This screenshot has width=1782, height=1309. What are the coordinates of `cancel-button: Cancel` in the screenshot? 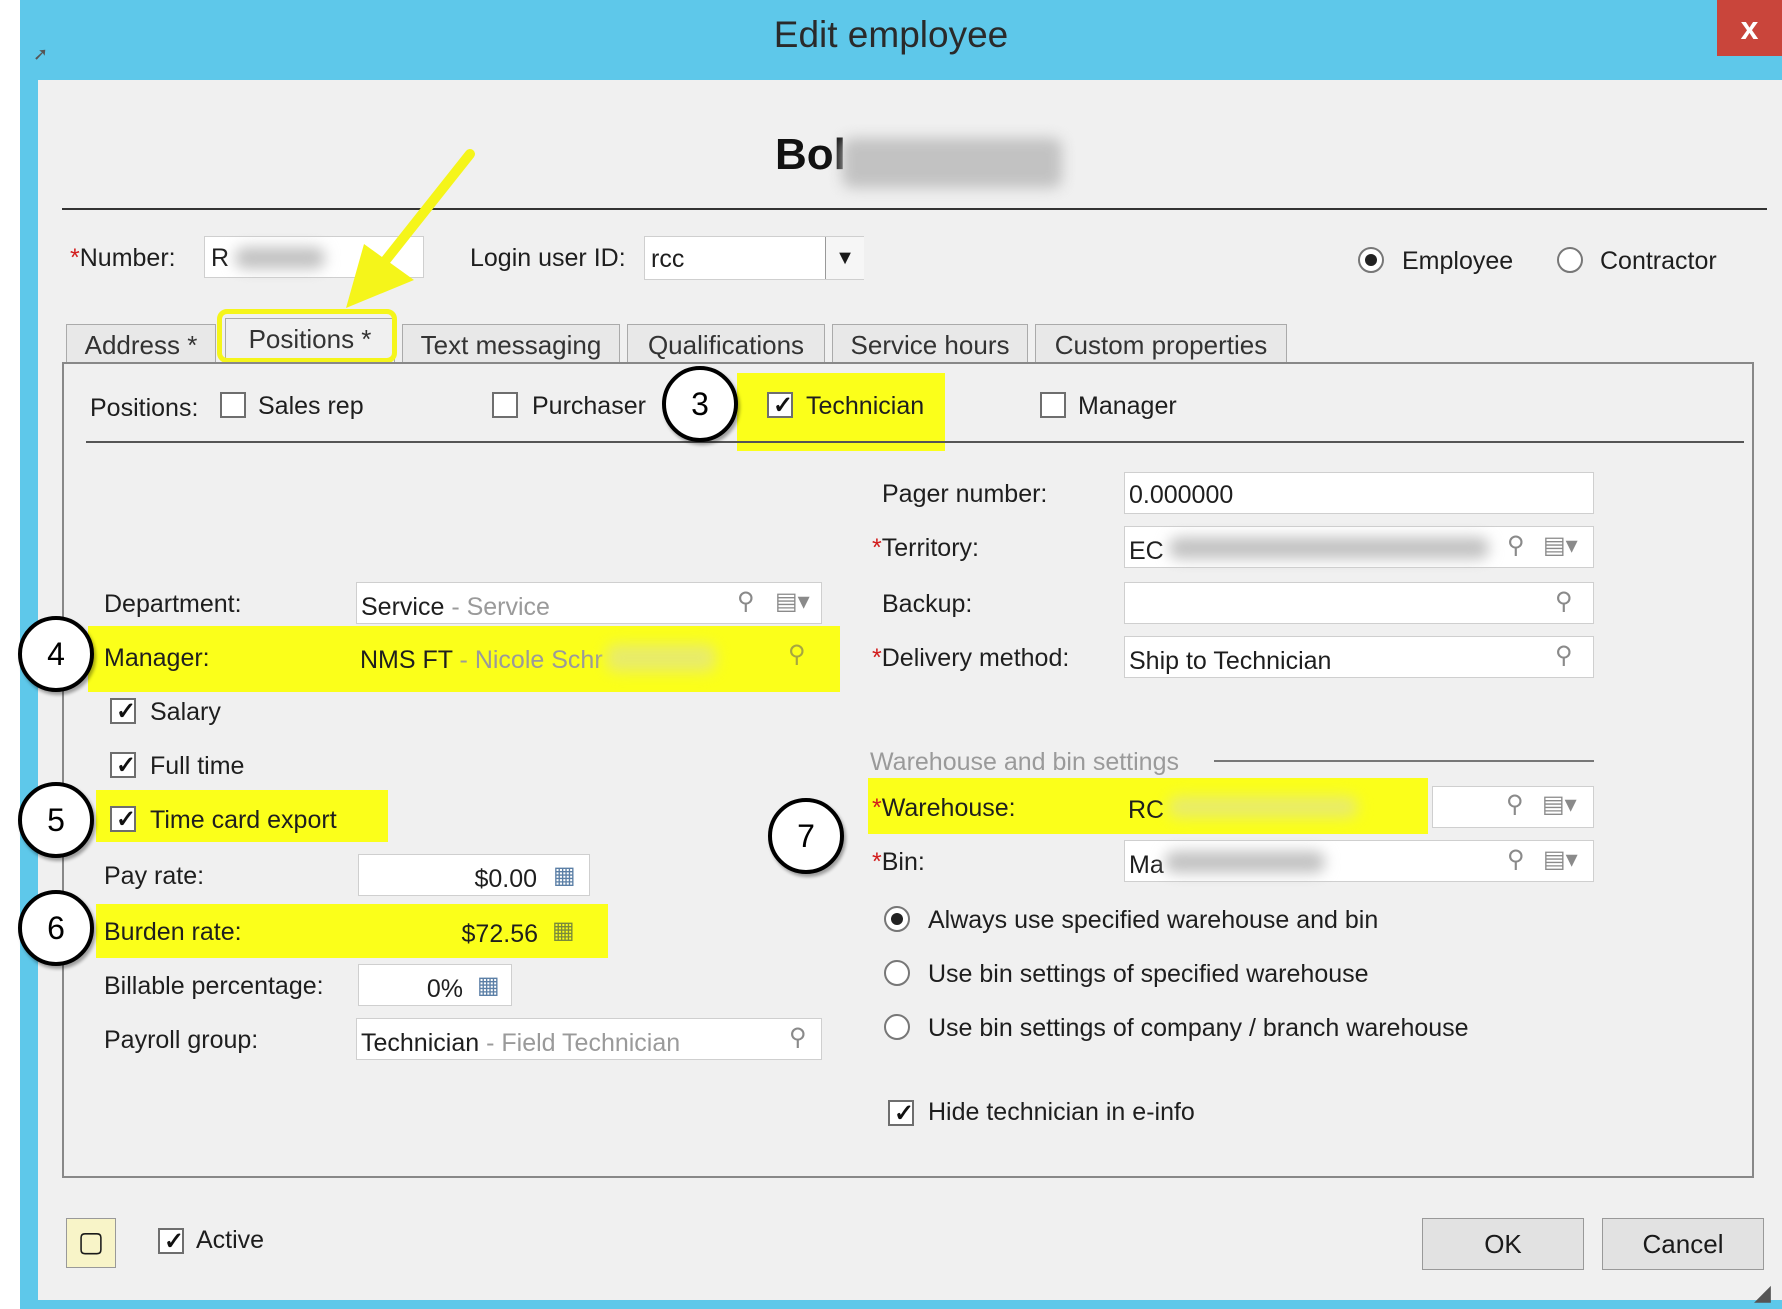 It's located at (1683, 1244).